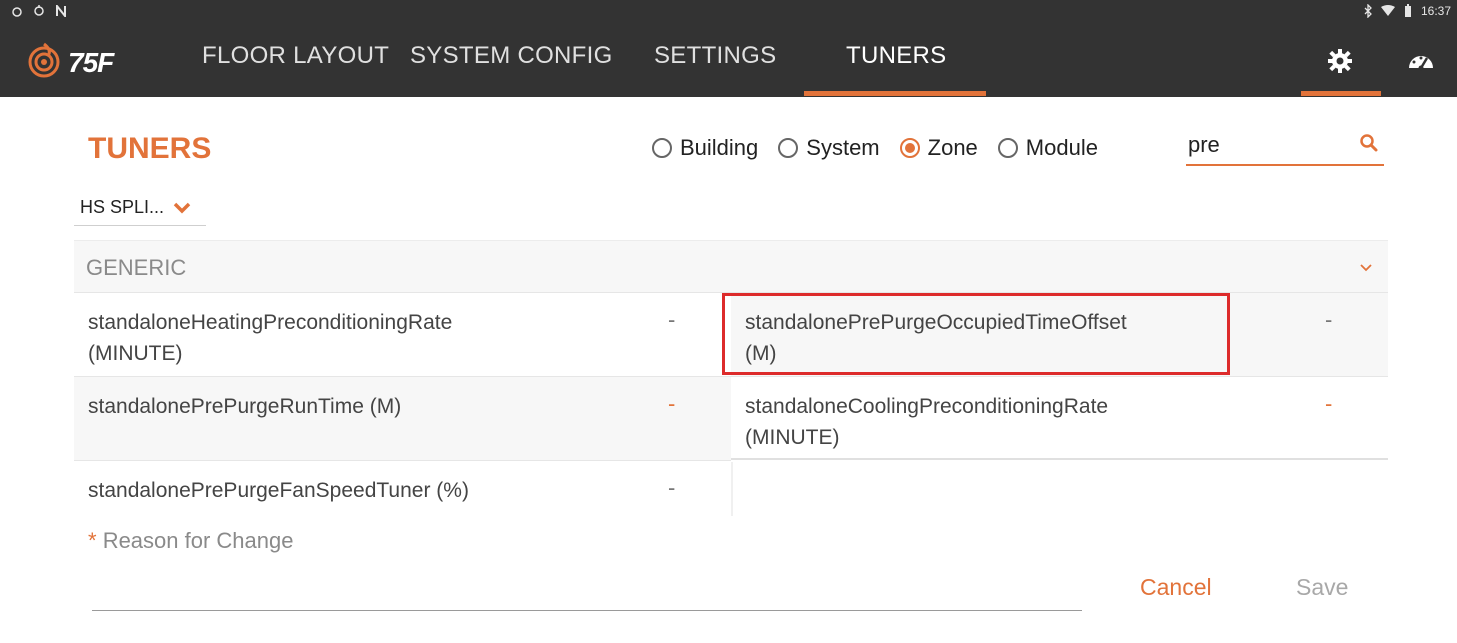 The image size is (1457, 643). I want to click on radio-label-building: Building, so click(719, 147).